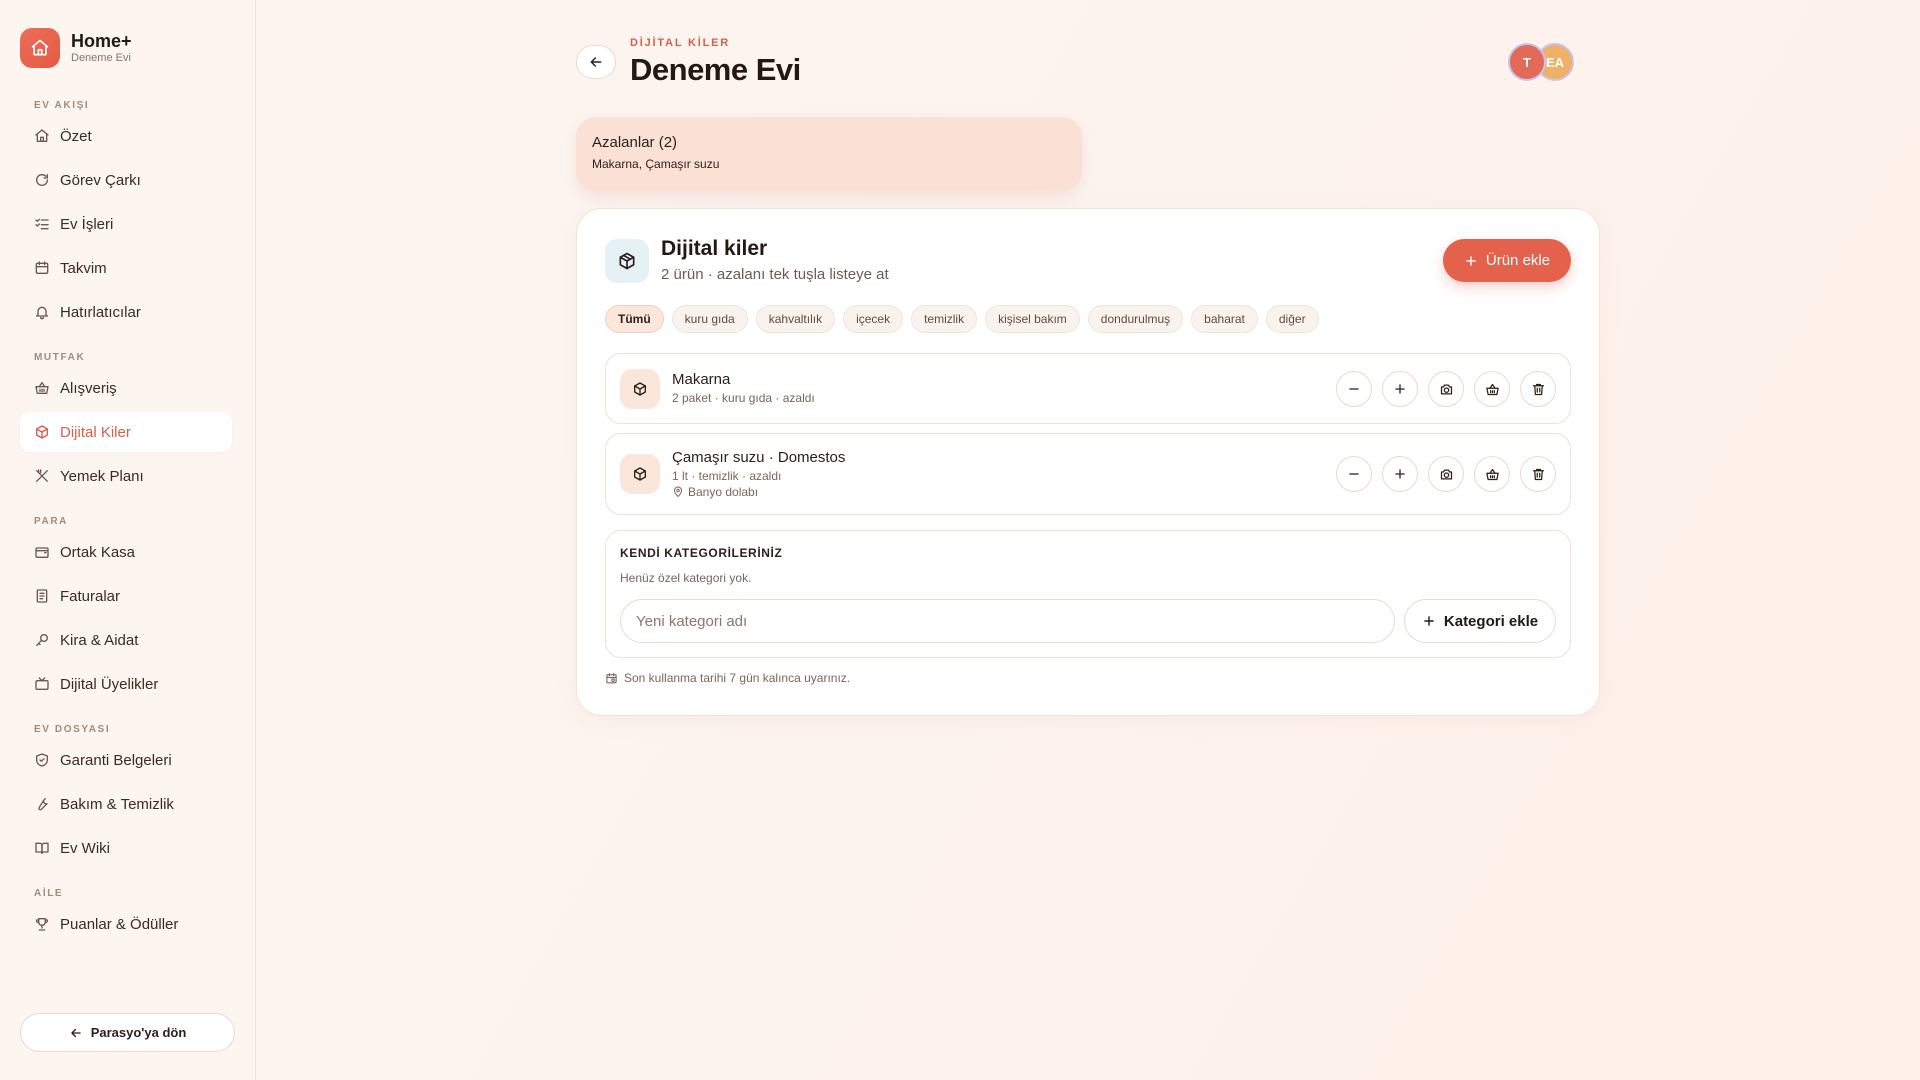 The width and height of the screenshot is (1920, 1080). Describe the element at coordinates (723, 492) in the screenshot. I see `item-location-label: Banyo dolabı` at that location.